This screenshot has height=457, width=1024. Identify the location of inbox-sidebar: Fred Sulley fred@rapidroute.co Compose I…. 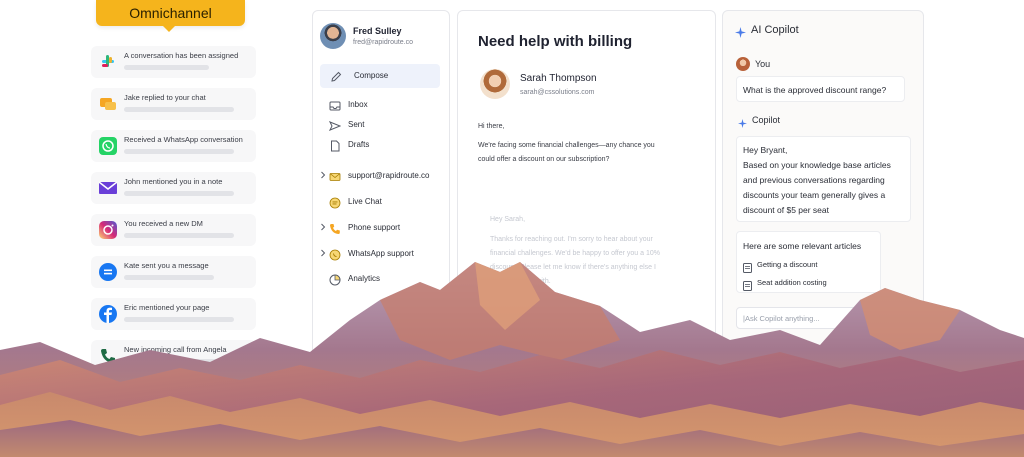
(381, 190).